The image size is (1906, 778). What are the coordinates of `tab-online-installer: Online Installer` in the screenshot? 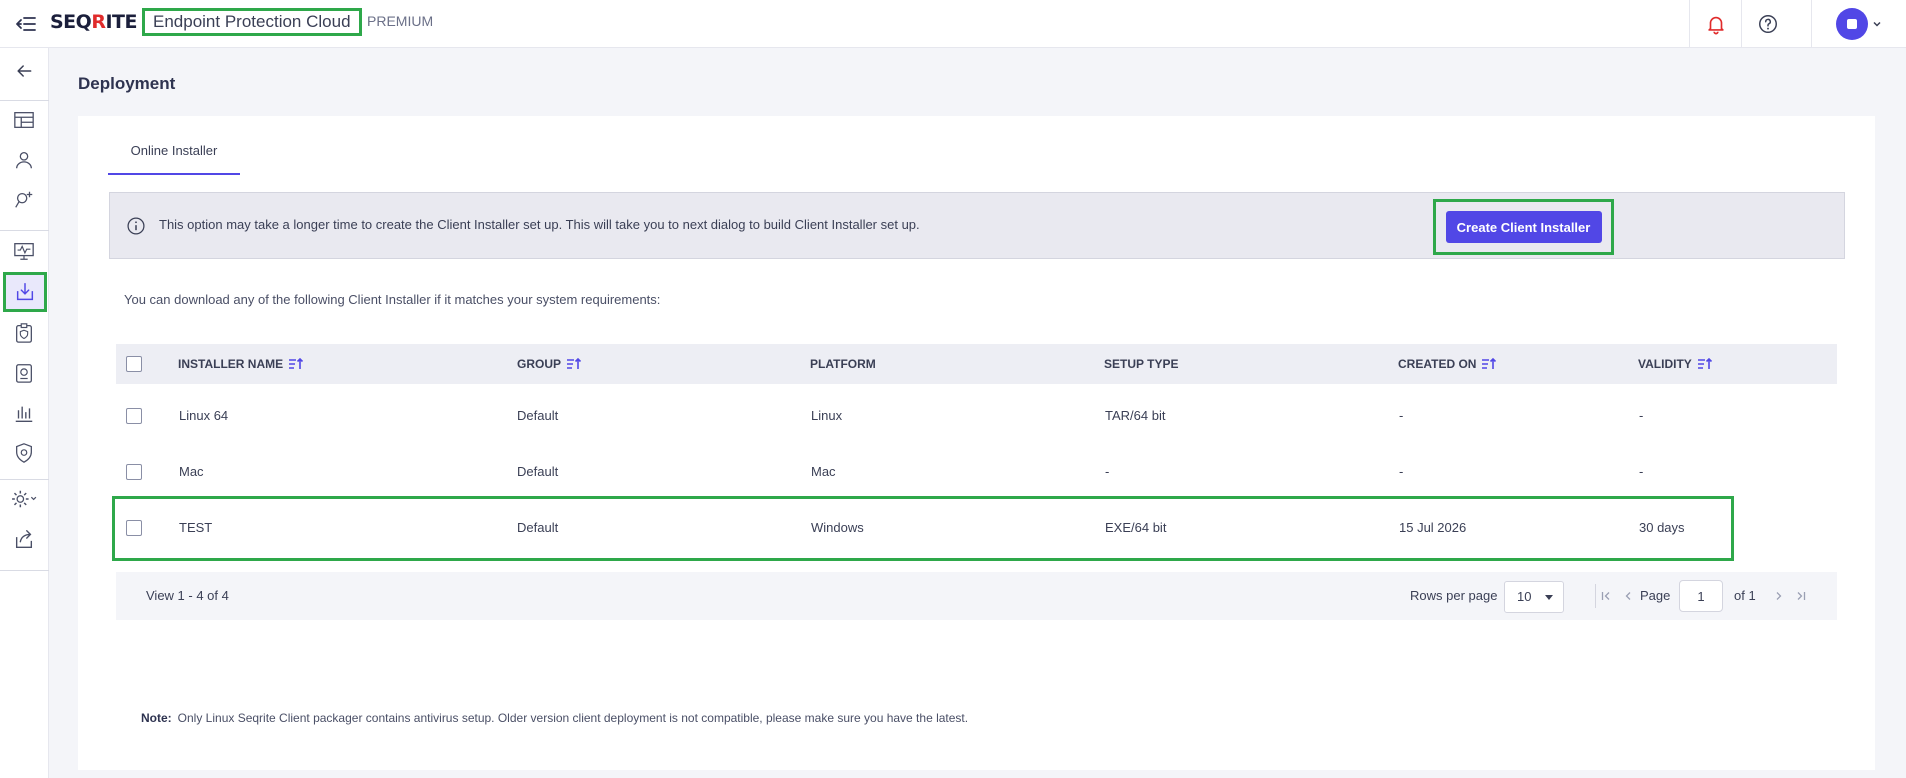 It's located at (174, 157).